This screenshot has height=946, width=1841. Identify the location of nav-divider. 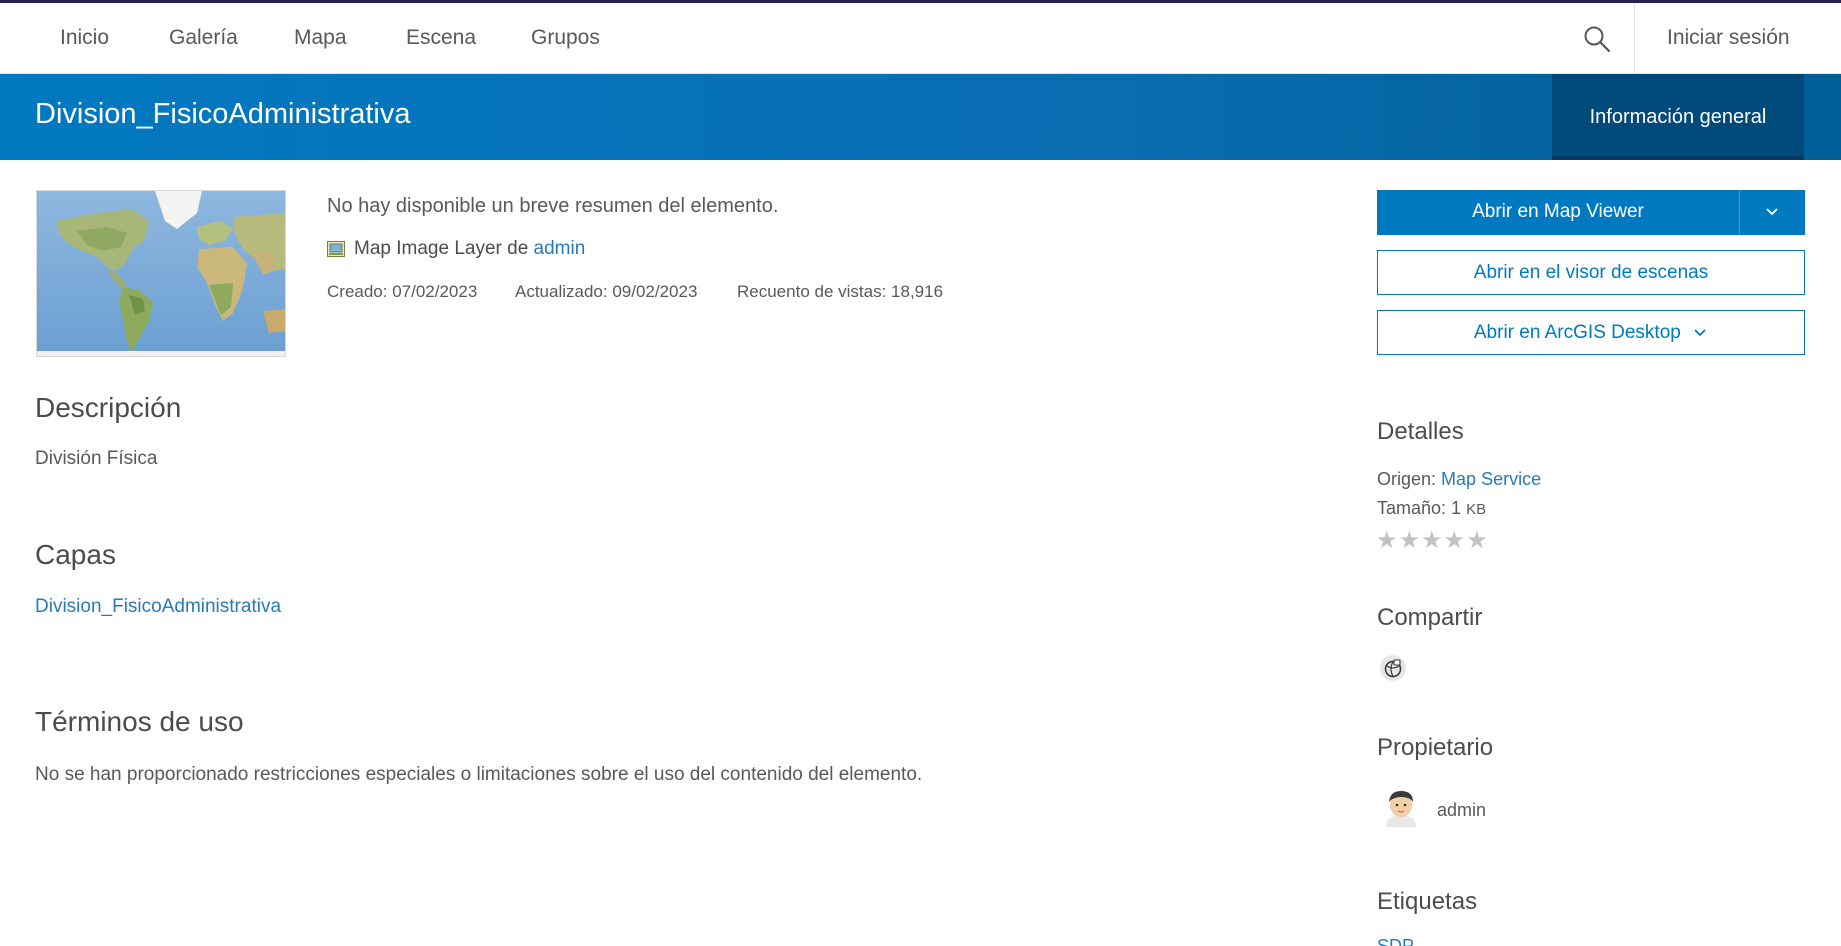
(1634, 38).